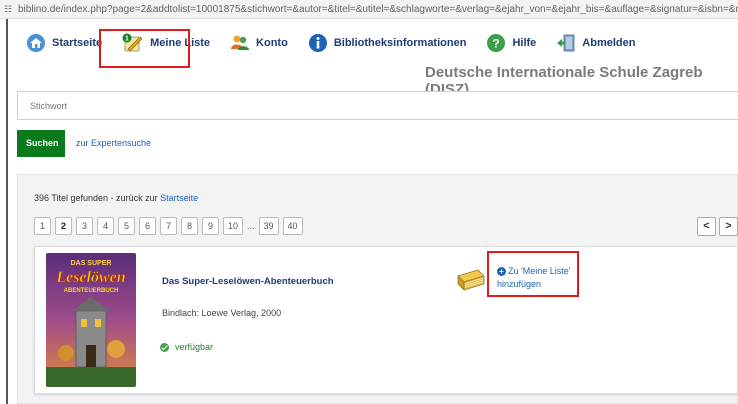 This screenshot has height=404, width=738. I want to click on nav-bibliotheksinformationen-label: Bibliotheksinformationen, so click(400, 43).